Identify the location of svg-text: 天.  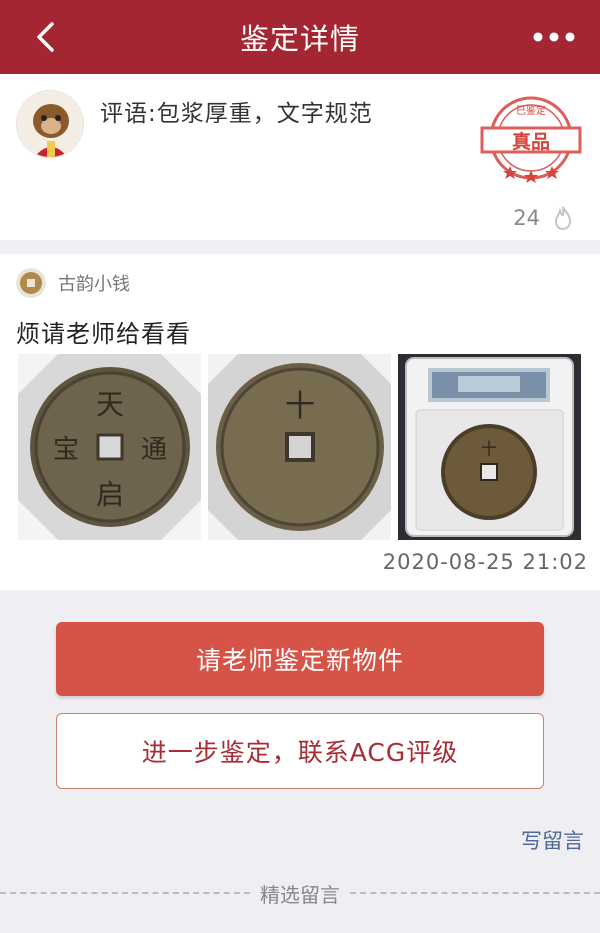
(110, 404).